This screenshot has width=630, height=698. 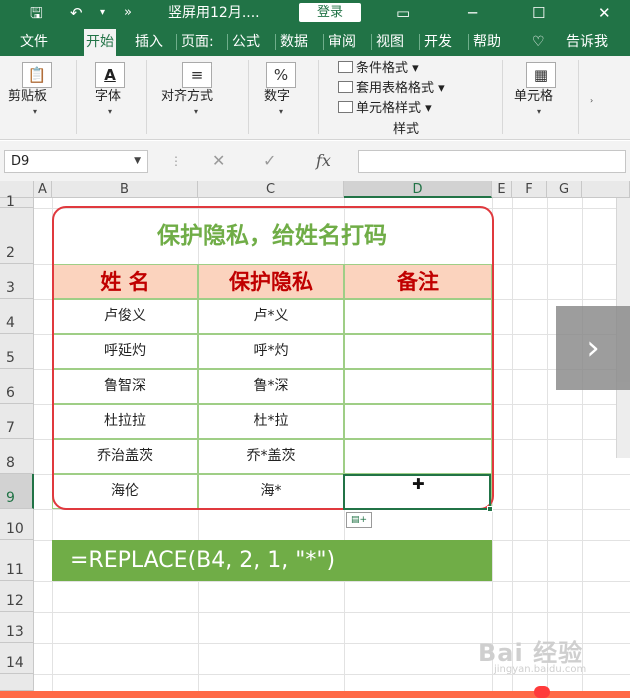 I want to click on ribbon-scroll-icon: ›, so click(x=591, y=100).